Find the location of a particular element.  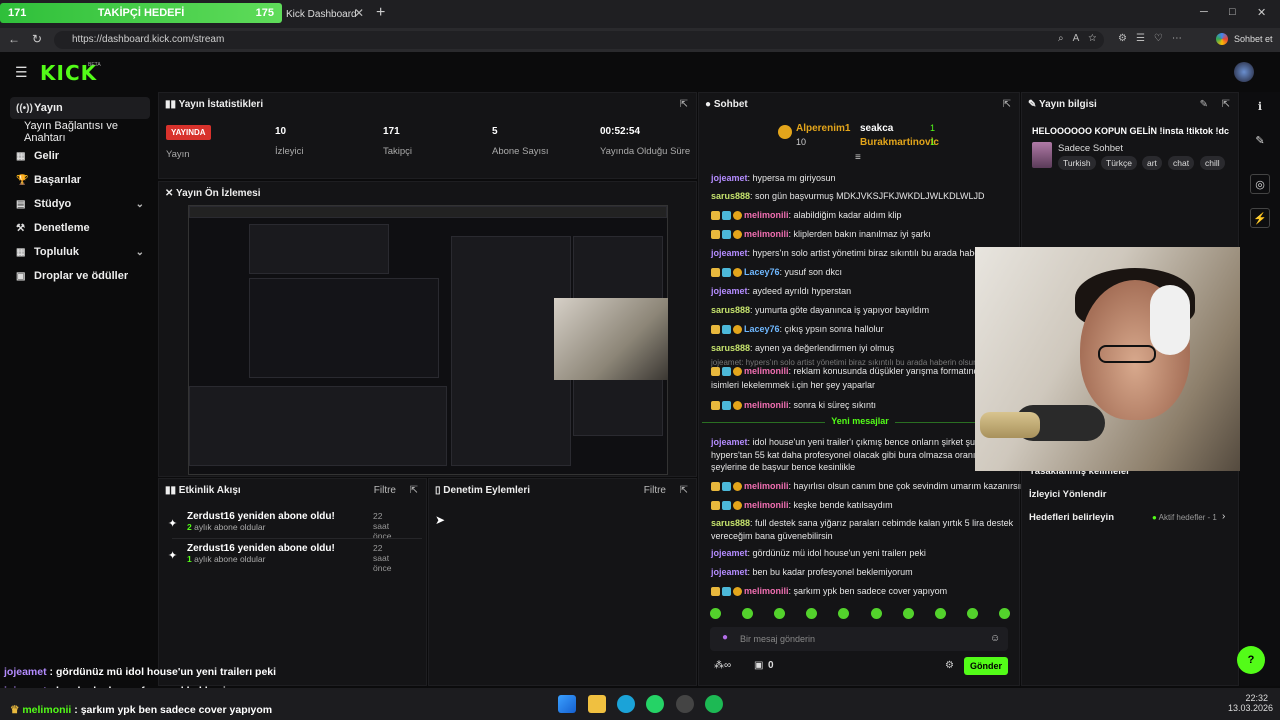

sidebar-item-drops: ▣ Droplar ve ödüller is located at coordinates (80, 276).